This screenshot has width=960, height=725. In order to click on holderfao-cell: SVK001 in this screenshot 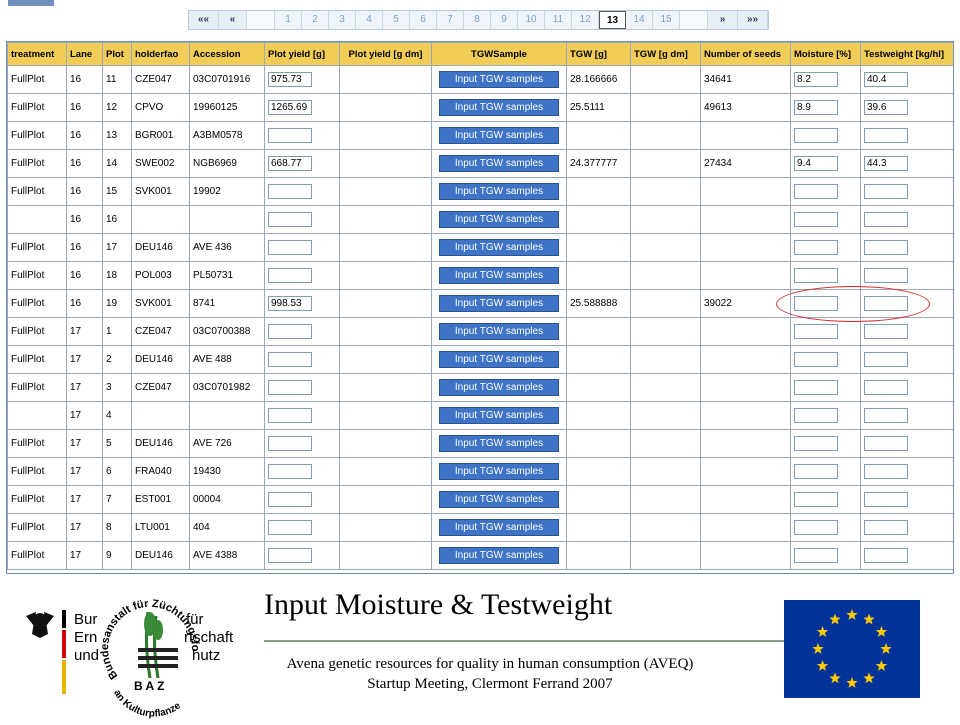, I will do `click(160, 191)`.